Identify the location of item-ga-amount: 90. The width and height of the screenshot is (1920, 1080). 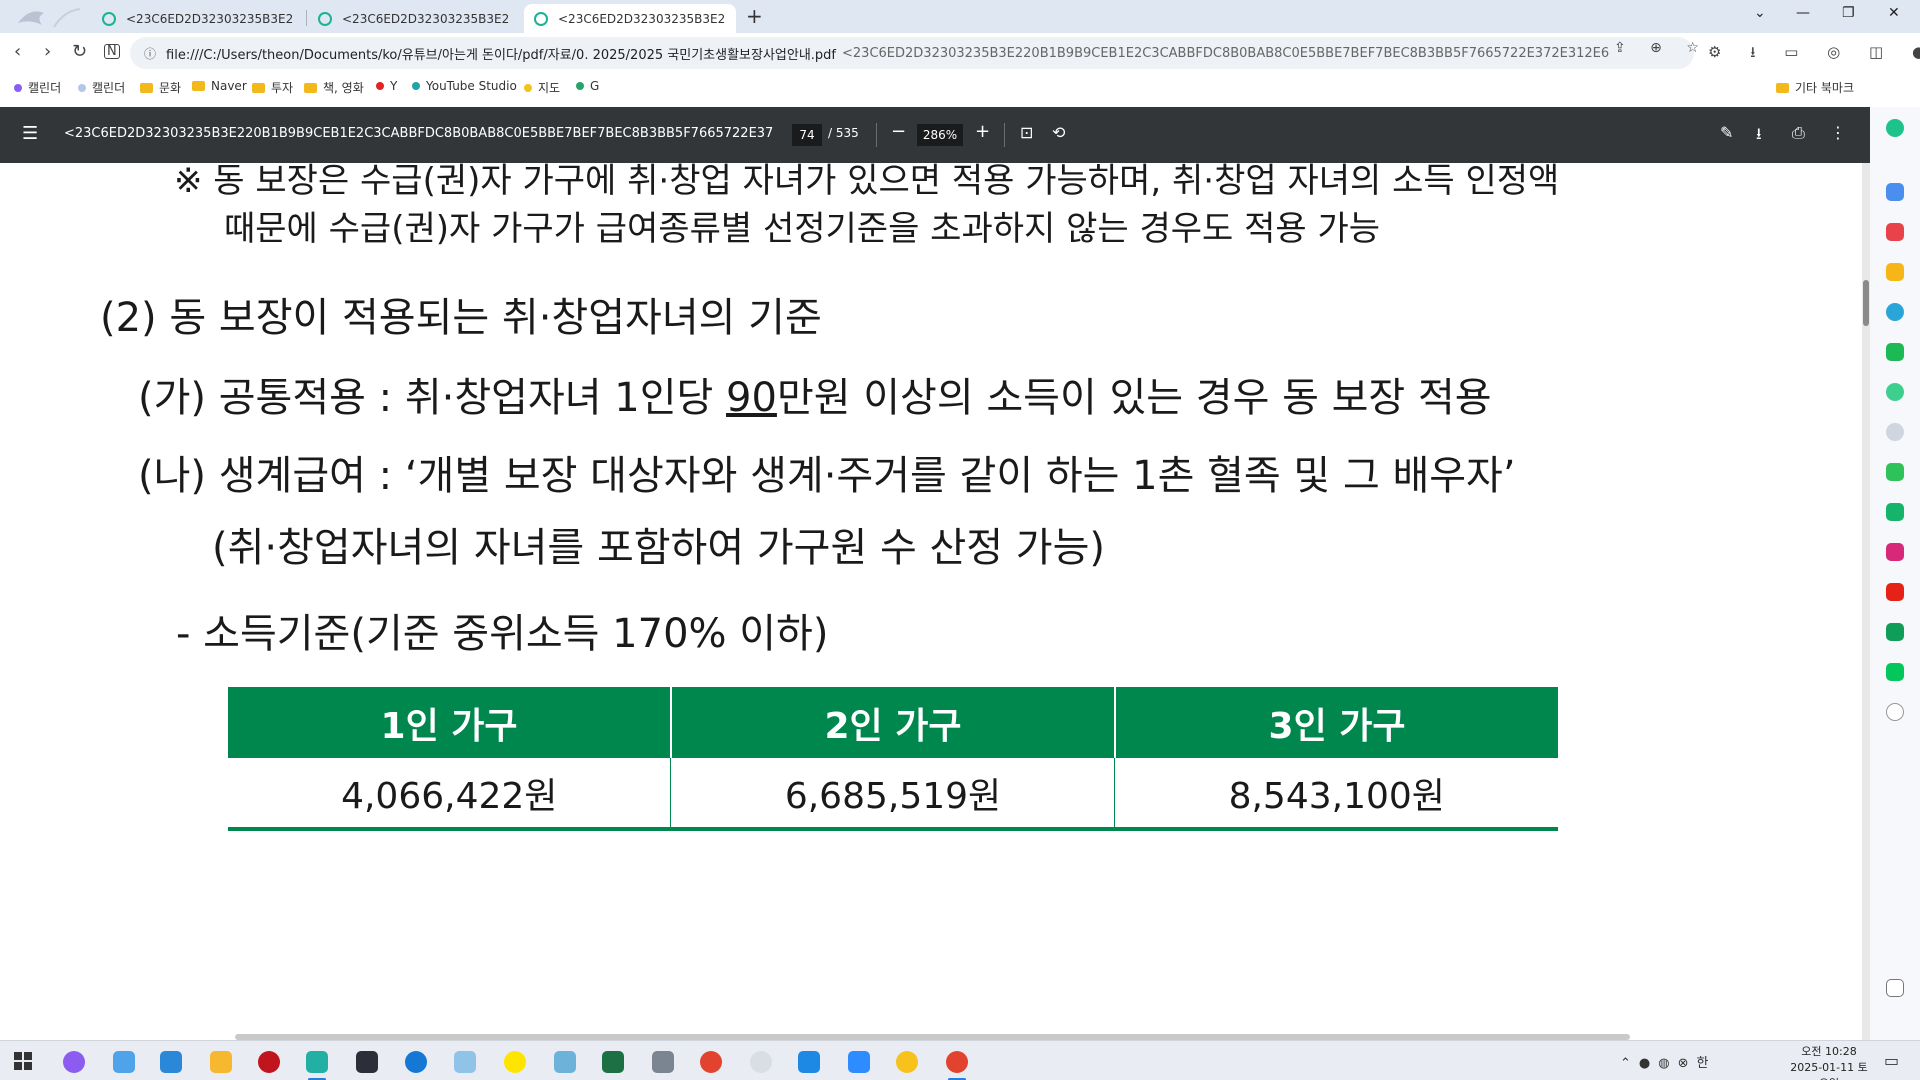
(751, 398).